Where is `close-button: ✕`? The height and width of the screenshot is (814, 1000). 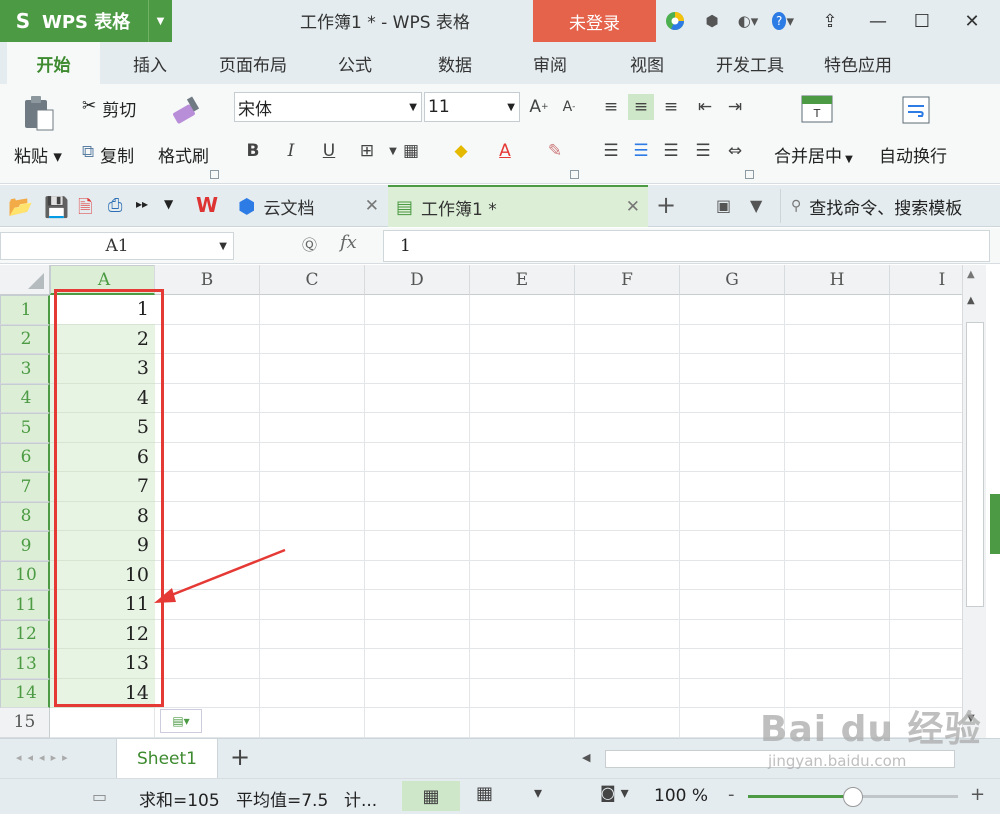 close-button: ✕ is located at coordinates (972, 21).